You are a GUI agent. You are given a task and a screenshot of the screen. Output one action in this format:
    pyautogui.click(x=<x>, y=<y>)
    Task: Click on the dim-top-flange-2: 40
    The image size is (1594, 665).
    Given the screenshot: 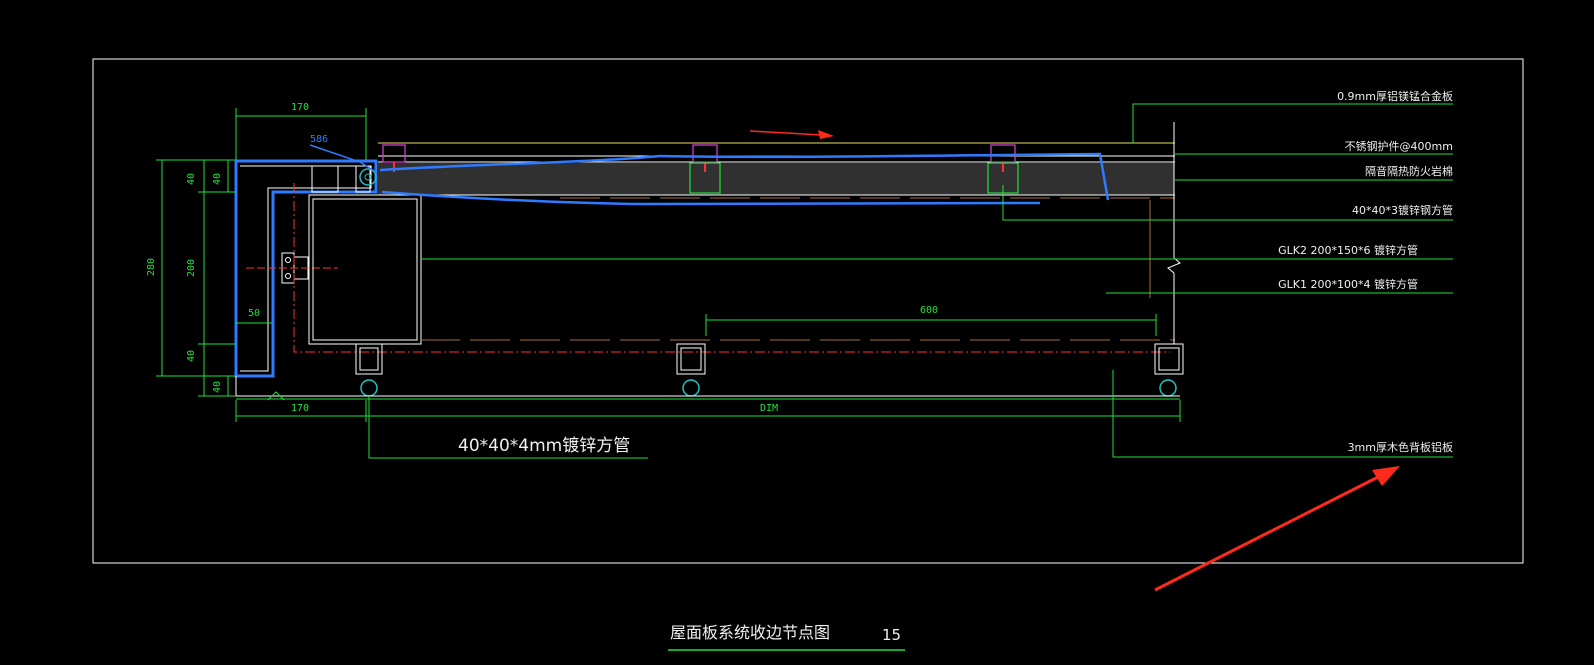 What is the action you would take?
    pyautogui.click(x=217, y=179)
    